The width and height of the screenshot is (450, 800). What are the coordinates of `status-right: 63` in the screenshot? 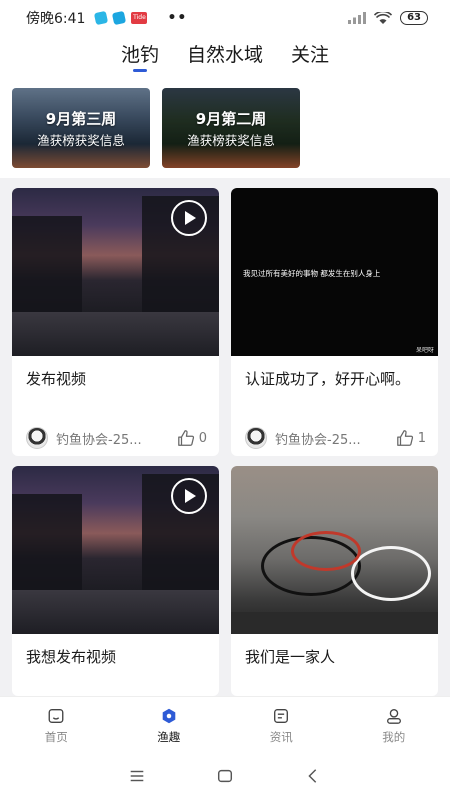 It's located at (388, 18).